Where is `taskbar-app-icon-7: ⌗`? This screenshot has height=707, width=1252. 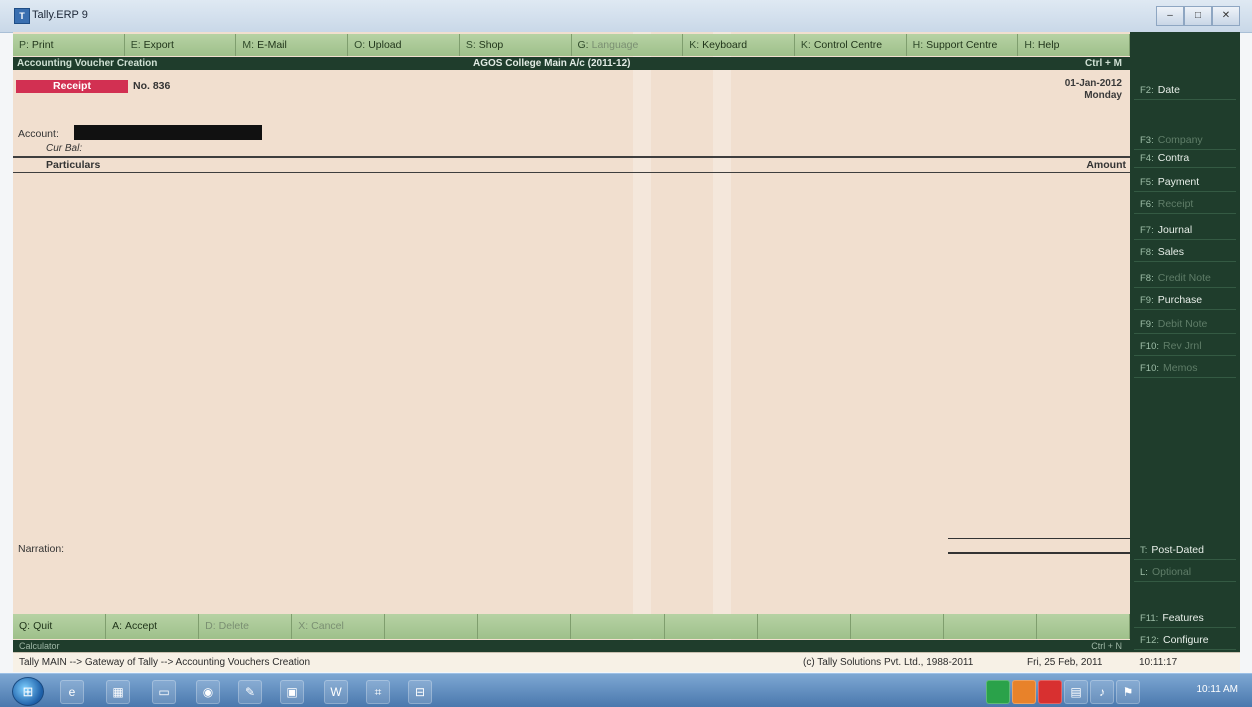 taskbar-app-icon-7: ⌗ is located at coordinates (378, 692).